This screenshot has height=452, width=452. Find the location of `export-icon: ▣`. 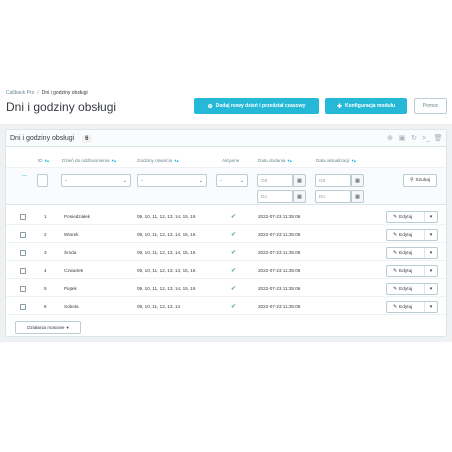

export-icon: ▣ is located at coordinates (402, 138).